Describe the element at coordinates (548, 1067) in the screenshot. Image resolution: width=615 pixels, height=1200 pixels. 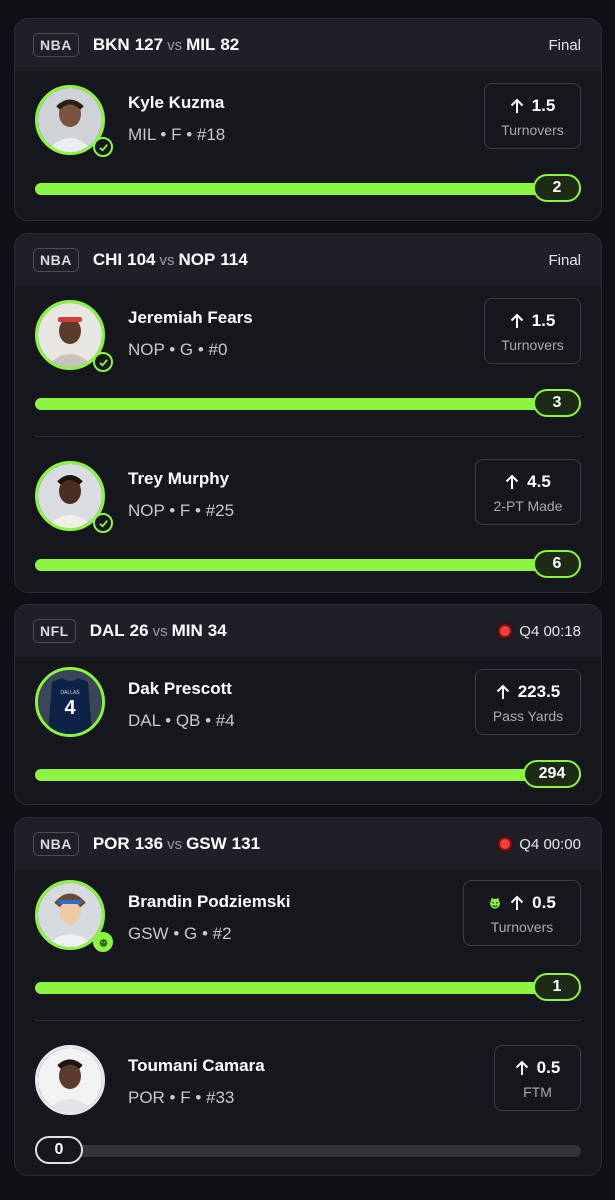
I see `line-value: 0.5` at that location.